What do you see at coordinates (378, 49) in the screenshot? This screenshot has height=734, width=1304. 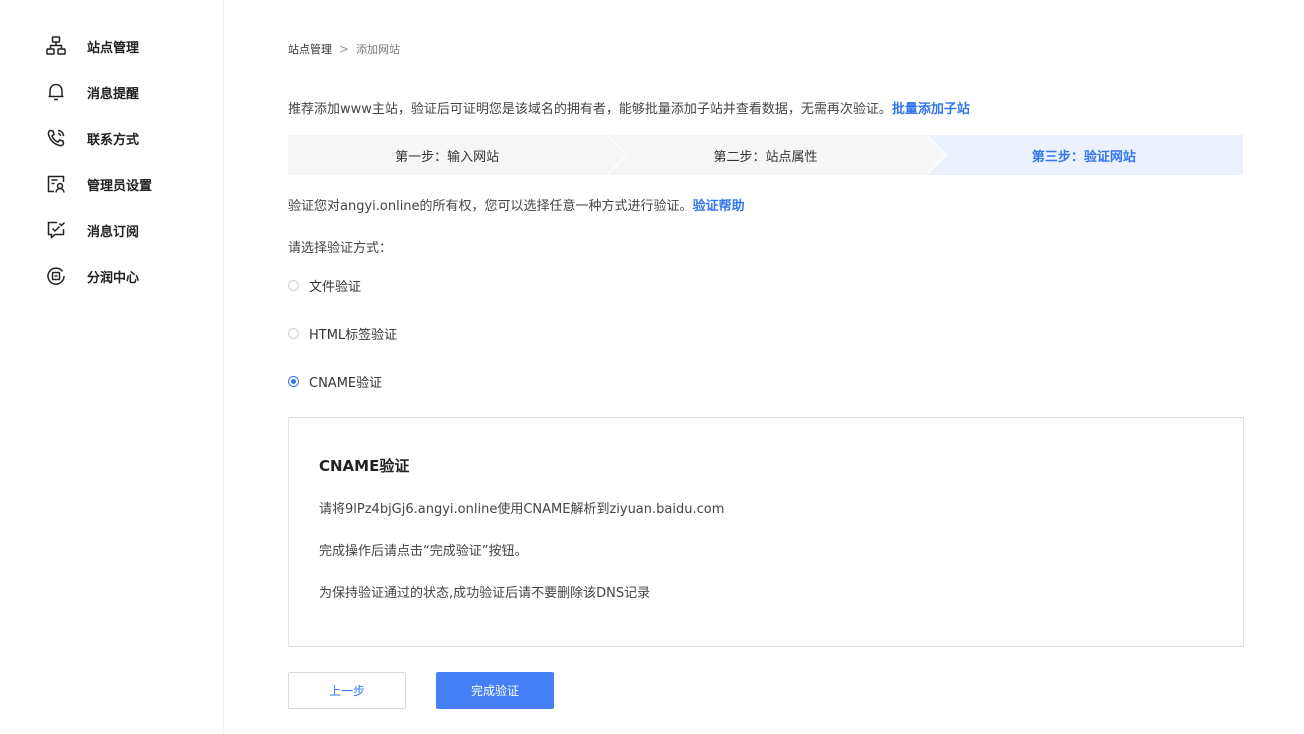 I see `breadcrumb-current: 添加网站` at bounding box center [378, 49].